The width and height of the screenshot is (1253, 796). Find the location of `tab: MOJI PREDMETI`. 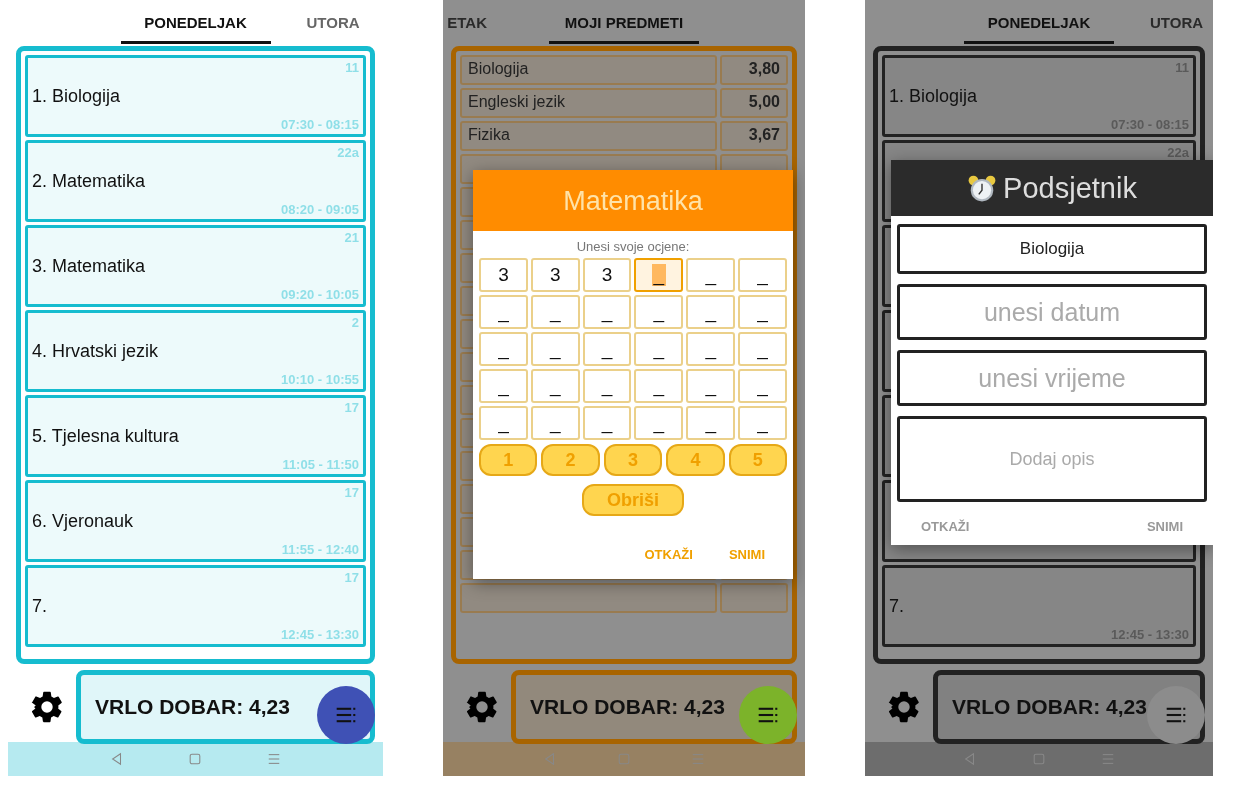

tab: MOJI PREDMETI is located at coordinates (624, 22).